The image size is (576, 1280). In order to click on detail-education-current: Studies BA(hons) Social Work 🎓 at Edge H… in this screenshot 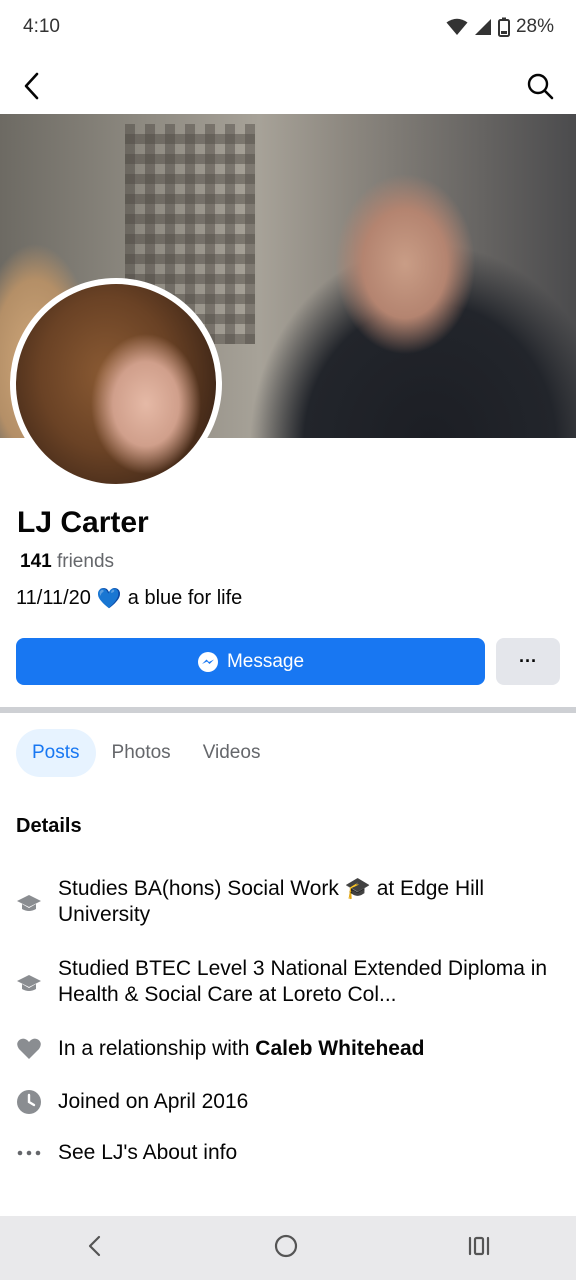, I will do `click(286, 902)`.